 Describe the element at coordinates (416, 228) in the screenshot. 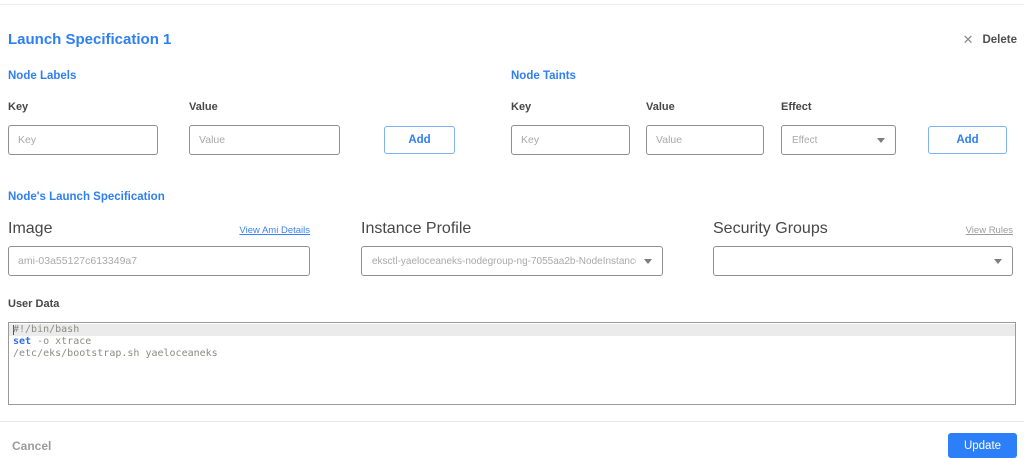

I see `instance-profile-label: Instance Profile` at that location.